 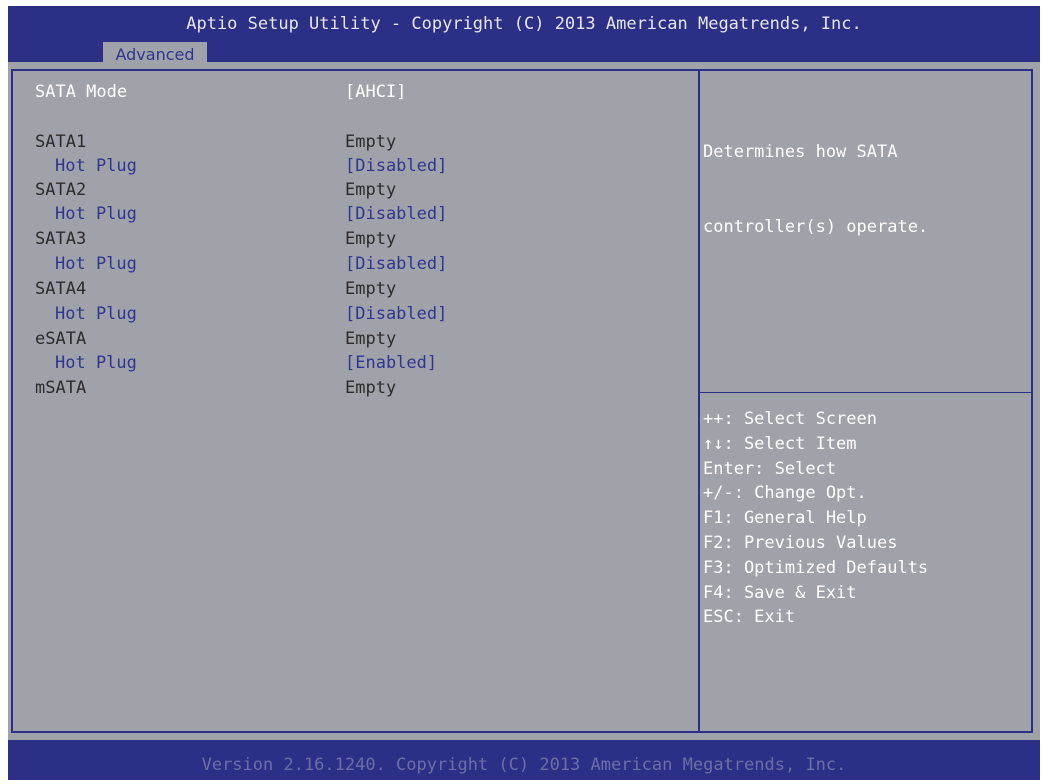 What do you see at coordinates (770, 468) in the screenshot?
I see `key-enter-select: Enter: Select` at bounding box center [770, 468].